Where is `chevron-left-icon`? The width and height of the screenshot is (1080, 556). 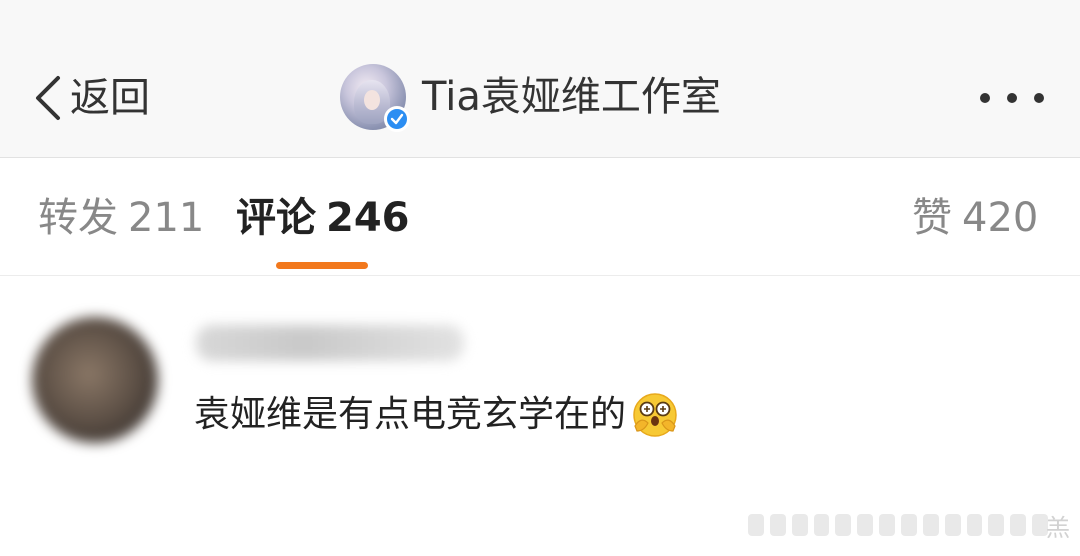
chevron-left-icon is located at coordinates (48, 98).